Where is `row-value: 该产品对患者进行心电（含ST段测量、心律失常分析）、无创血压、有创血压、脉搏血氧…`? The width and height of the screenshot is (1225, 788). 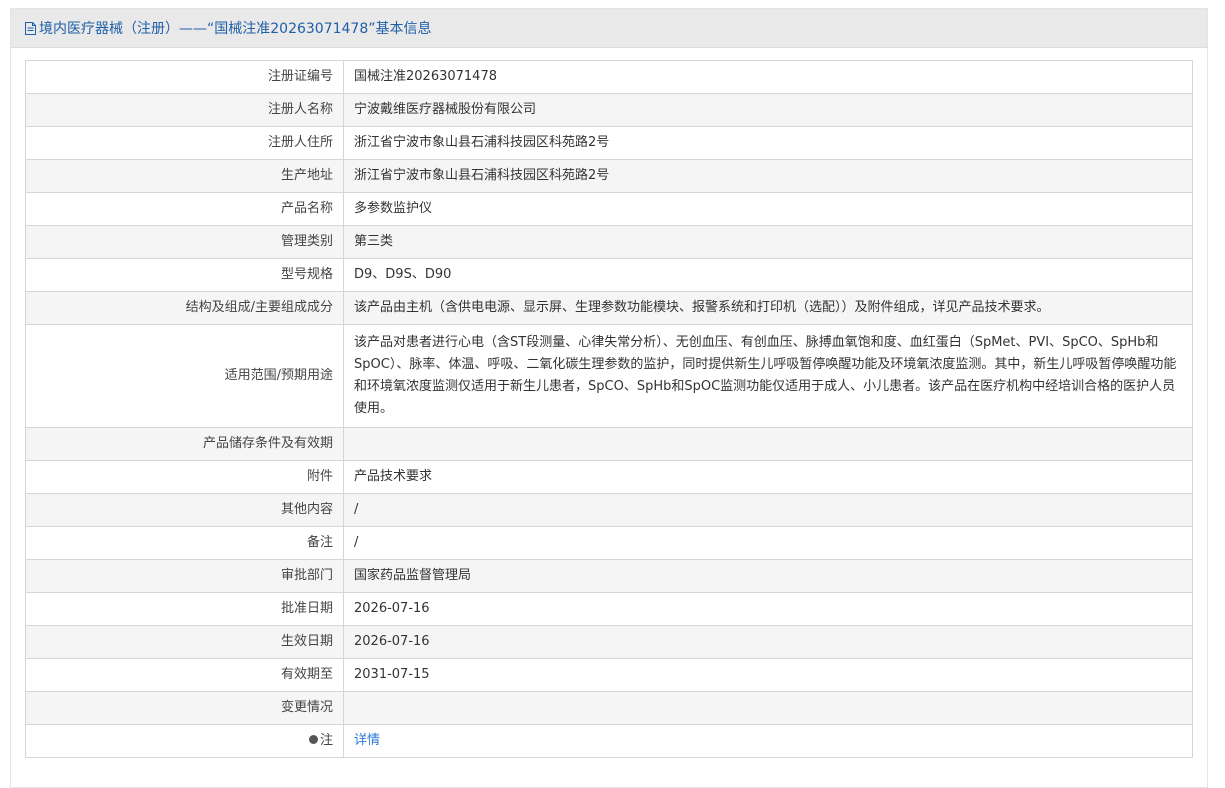
row-value: 该产品对患者进行心电（含ST段测量、心律失常分析）、无创血压、有创血压、脉搏血氧… is located at coordinates (768, 376).